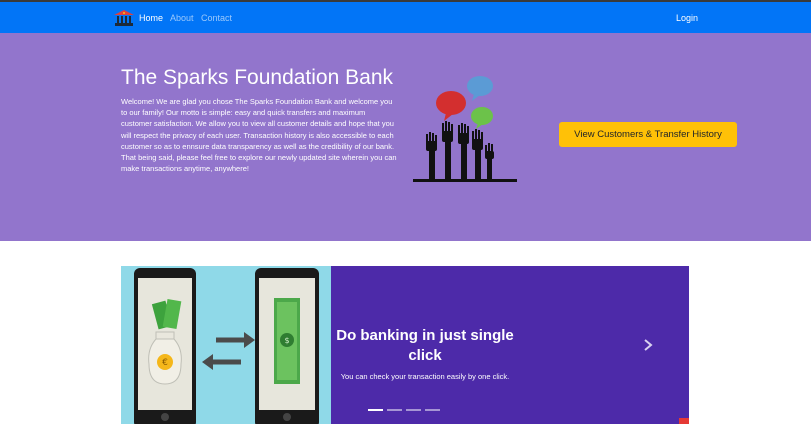 The image size is (811, 442). What do you see at coordinates (405, 17) in the screenshot?
I see `navbar: Home About Contact Login` at bounding box center [405, 17].